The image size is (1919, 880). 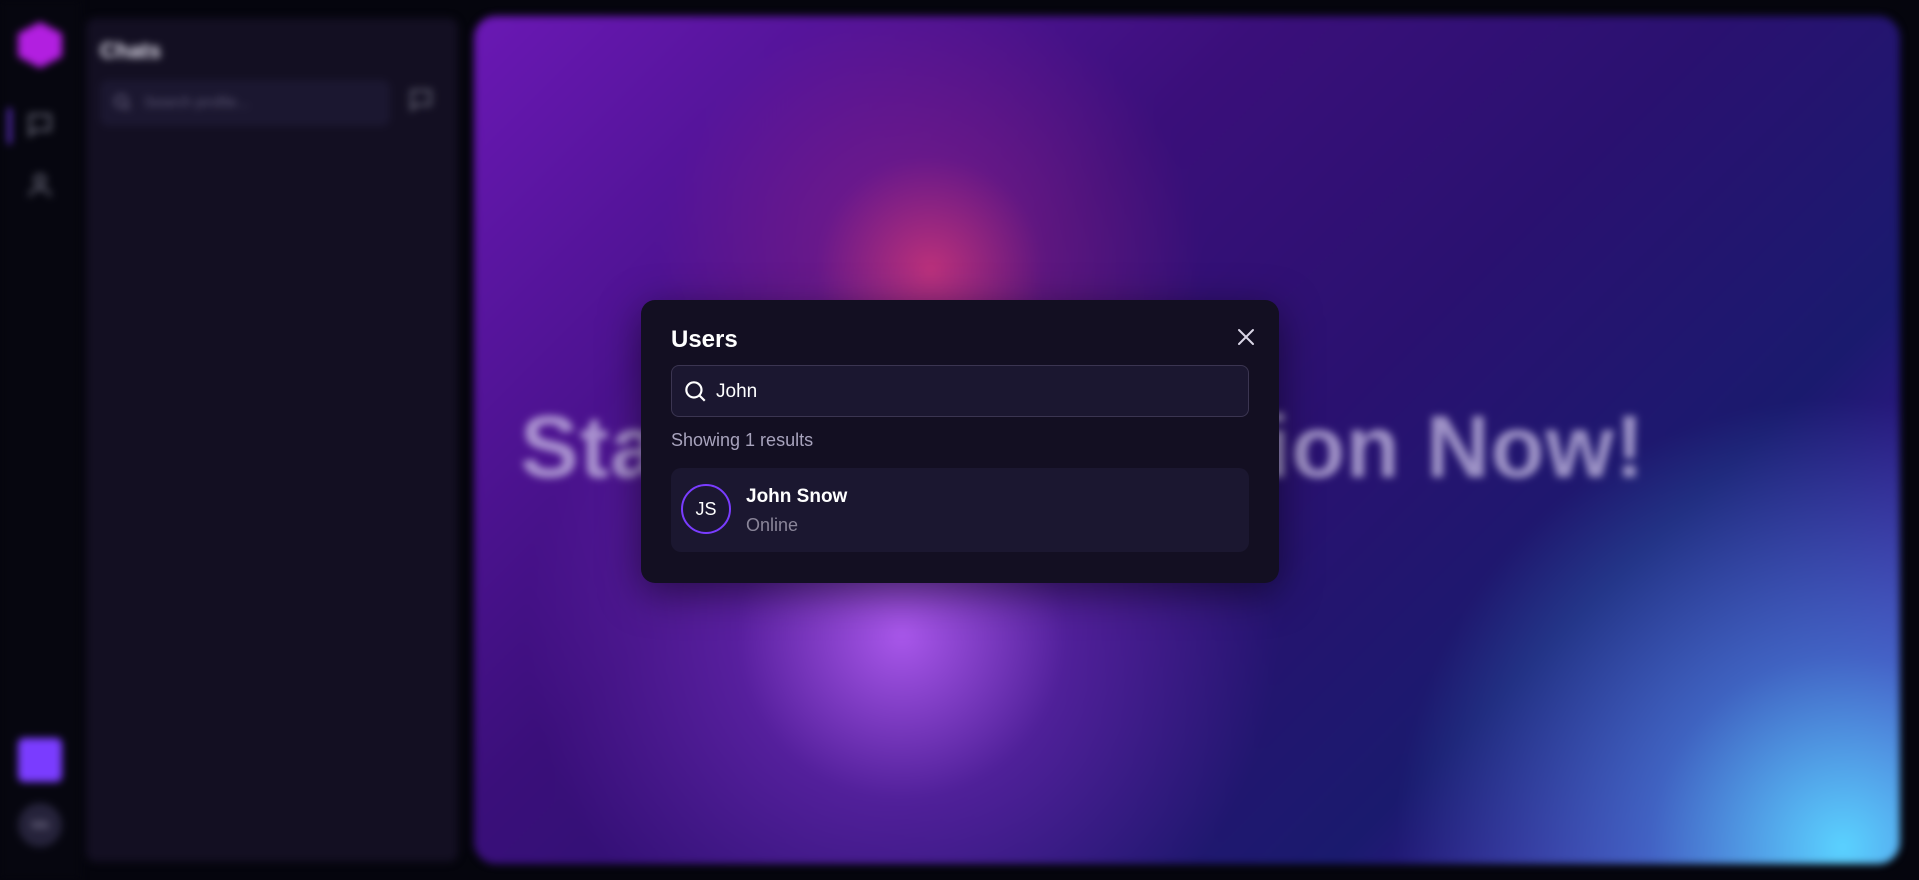 What do you see at coordinates (706, 509) in the screenshot?
I see `user-avatar: JS` at bounding box center [706, 509].